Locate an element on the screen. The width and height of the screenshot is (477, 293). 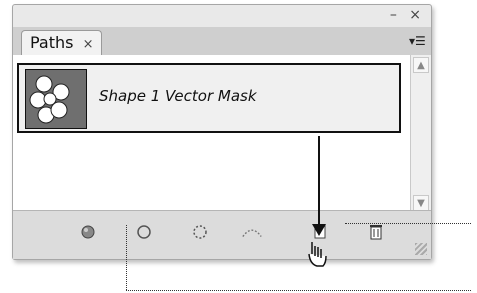
panel-footer-toolbar is located at coordinates (222, 234).